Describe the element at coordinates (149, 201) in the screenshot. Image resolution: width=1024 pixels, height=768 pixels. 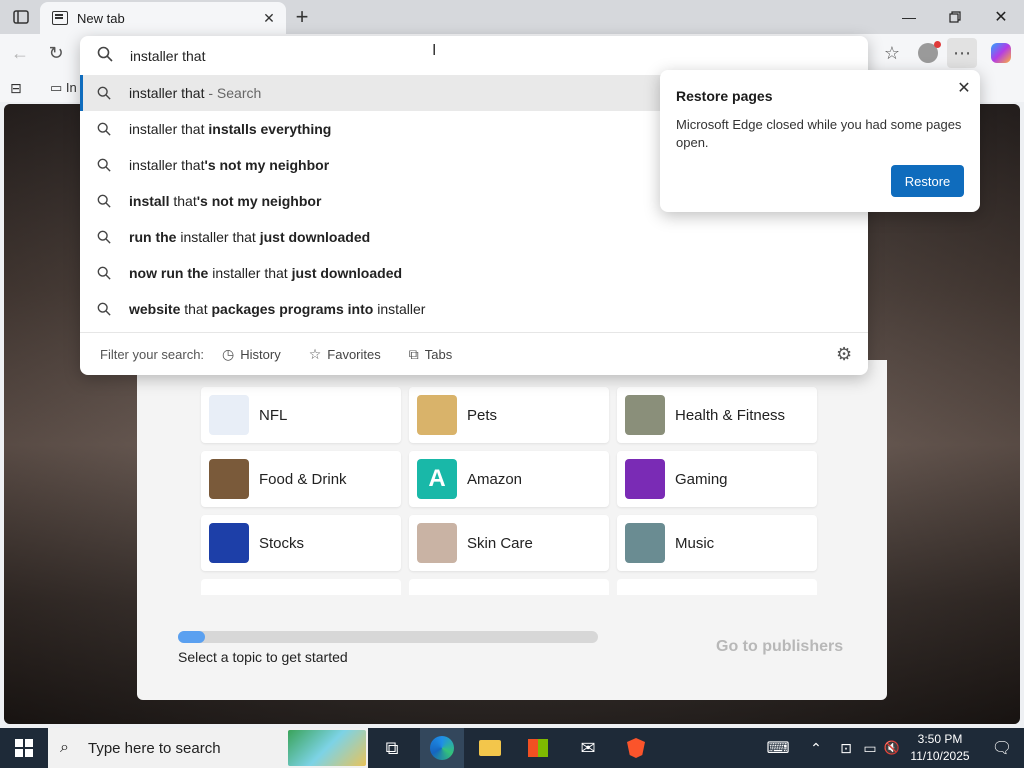
I see `suggestion-text-part: install` at that location.